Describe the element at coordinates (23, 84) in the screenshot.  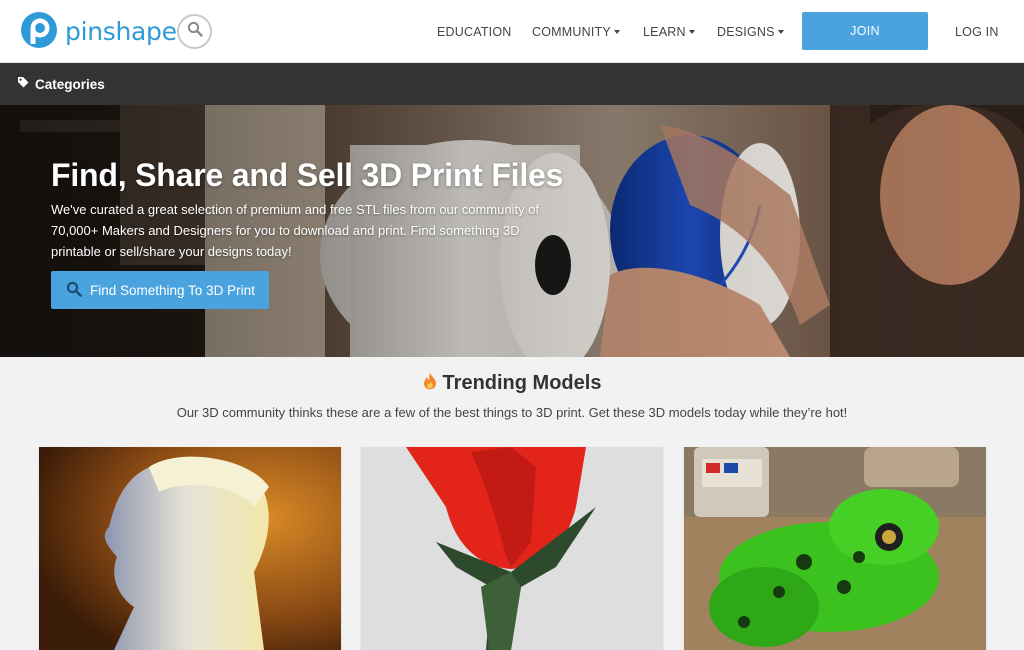
I see `tag-icon` at that location.